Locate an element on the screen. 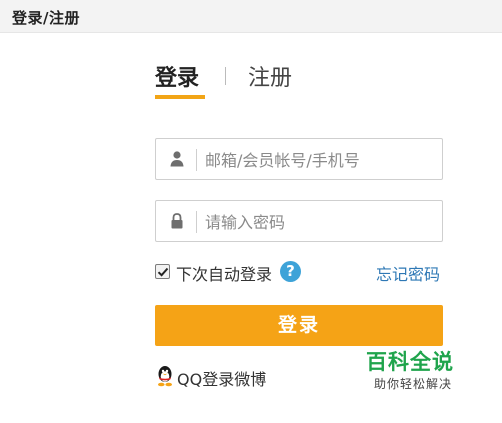  tab-register: 注册 is located at coordinates (270, 76).